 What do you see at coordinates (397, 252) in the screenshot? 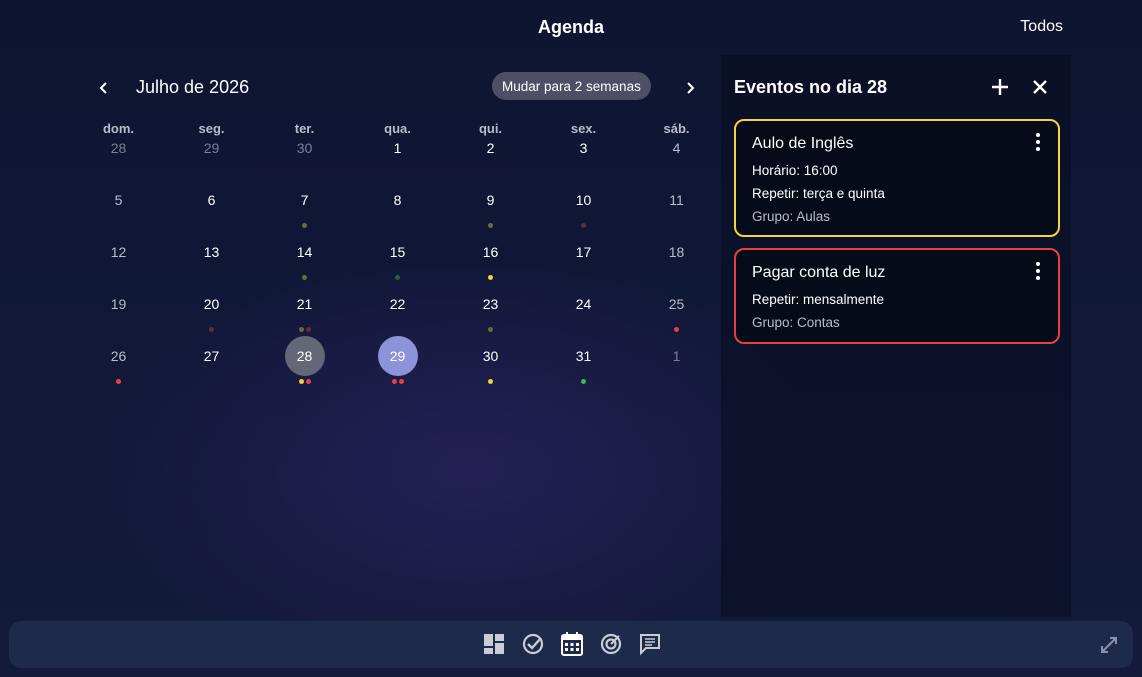
I see `day-number: 15` at bounding box center [397, 252].